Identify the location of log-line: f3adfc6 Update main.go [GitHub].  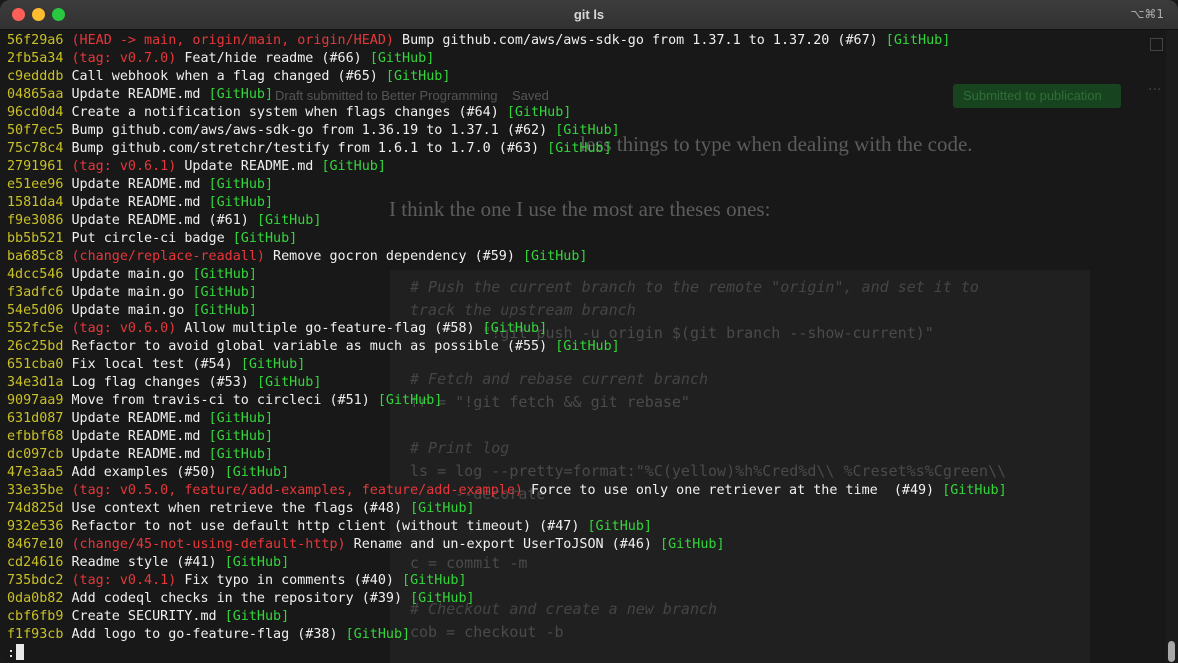
(132, 293).